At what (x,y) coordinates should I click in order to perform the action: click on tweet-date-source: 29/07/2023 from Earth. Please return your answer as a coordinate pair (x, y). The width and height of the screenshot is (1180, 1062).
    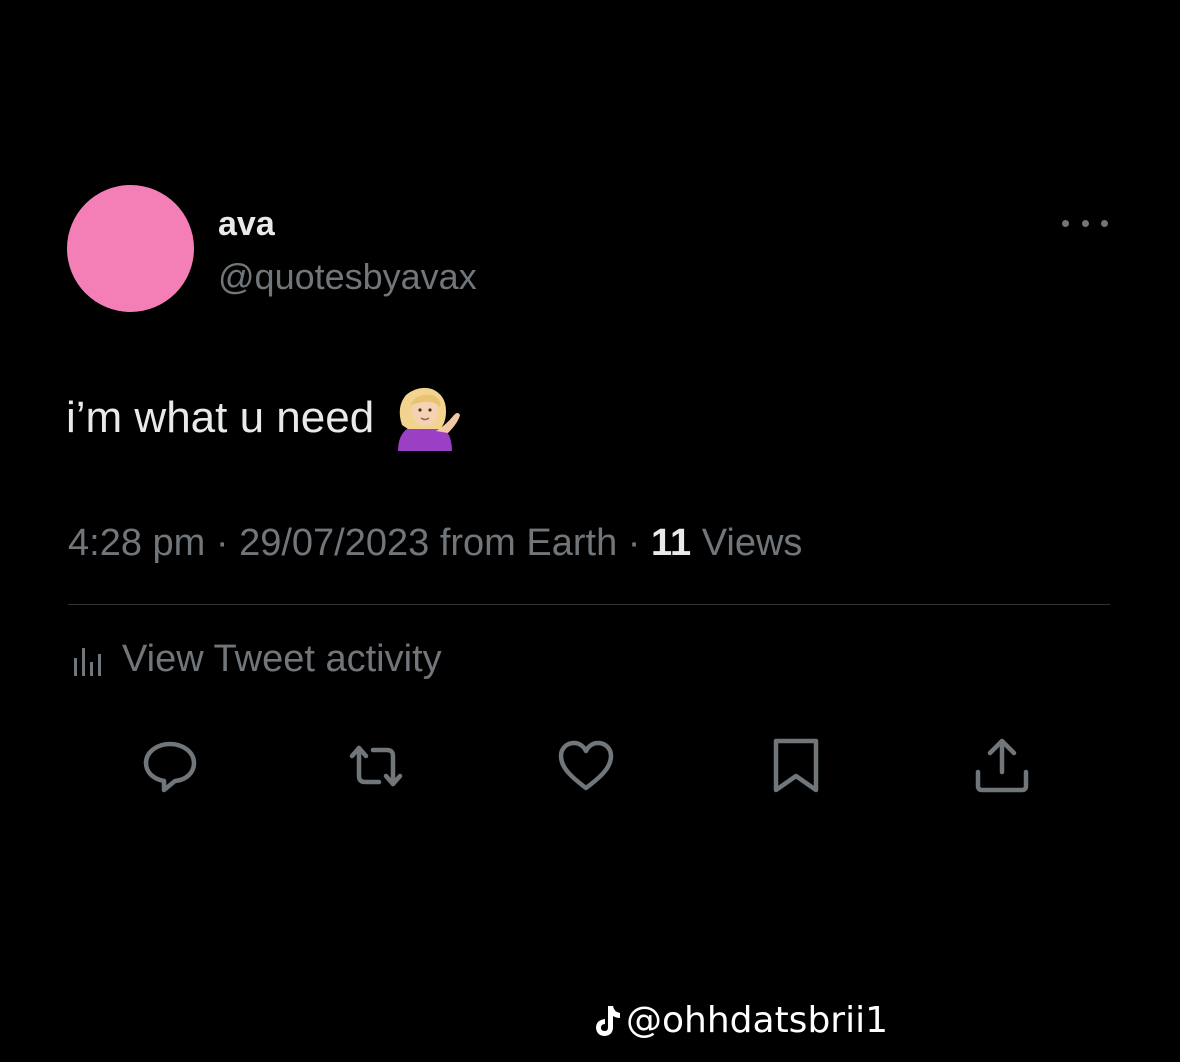
    Looking at the image, I should click on (428, 543).